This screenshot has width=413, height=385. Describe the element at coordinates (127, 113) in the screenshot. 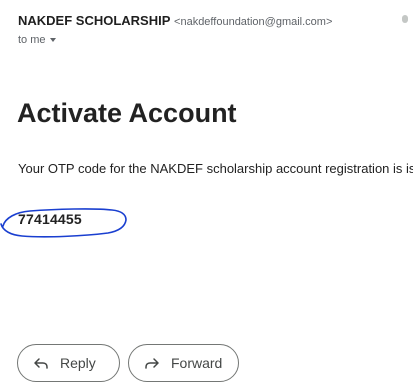

I see `email-heading: Activate Account` at that location.